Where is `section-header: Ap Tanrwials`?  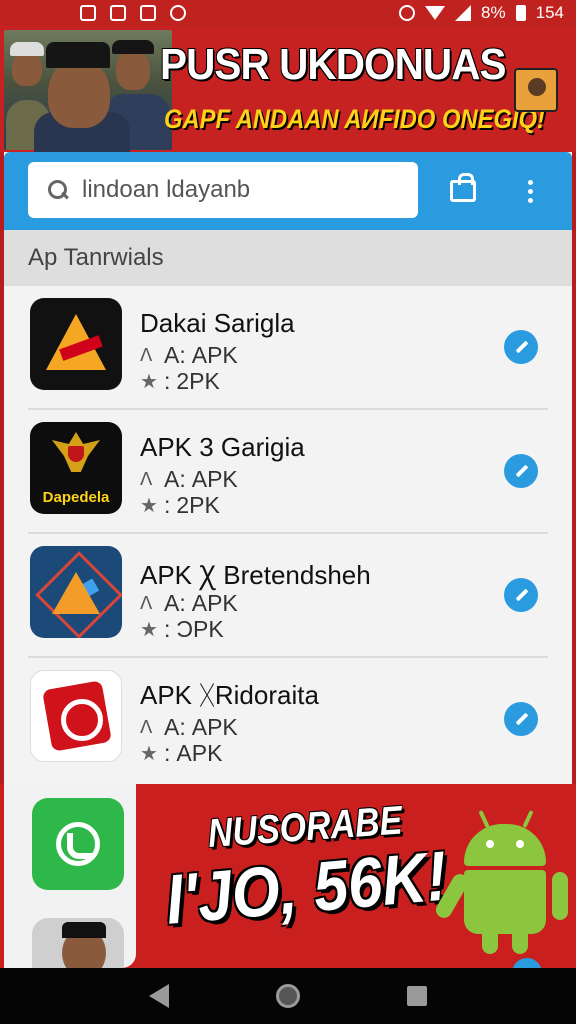
section-header: Ap Tanrwials is located at coordinates (288, 258).